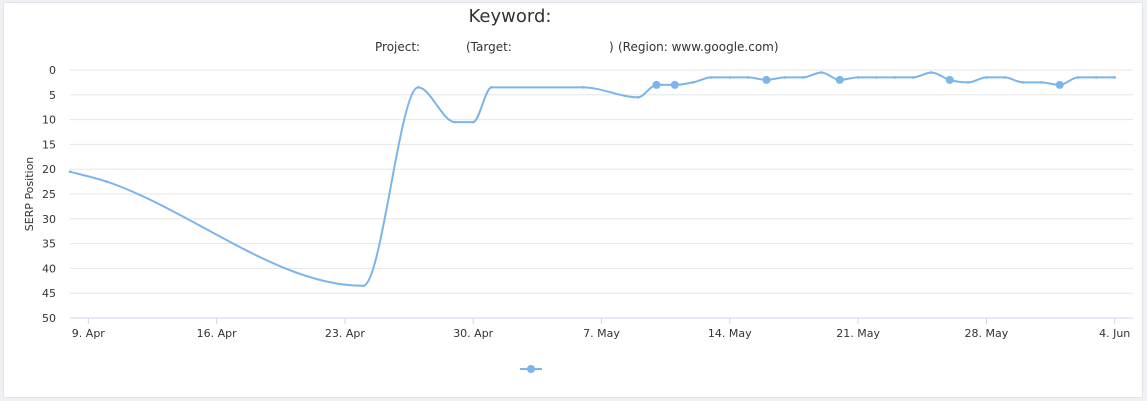  I want to click on y-tick-label: 35, so click(49, 244).